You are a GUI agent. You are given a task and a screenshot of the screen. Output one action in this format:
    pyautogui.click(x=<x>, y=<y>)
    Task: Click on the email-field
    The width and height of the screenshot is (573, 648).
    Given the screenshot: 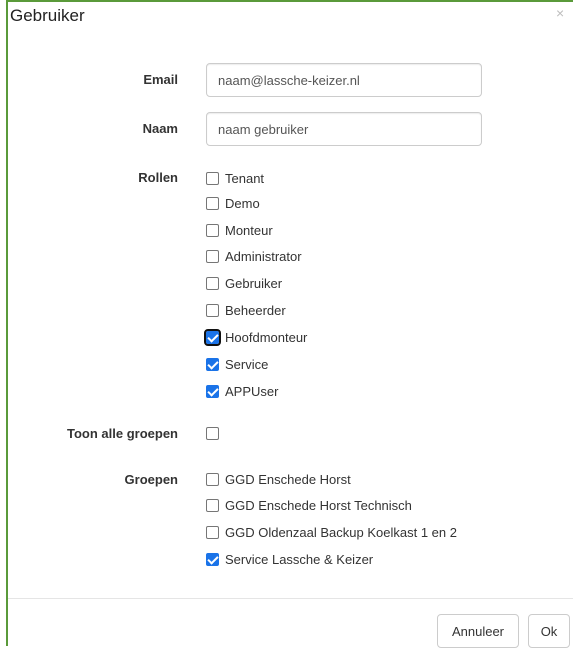 What is the action you would take?
    pyautogui.click(x=344, y=80)
    